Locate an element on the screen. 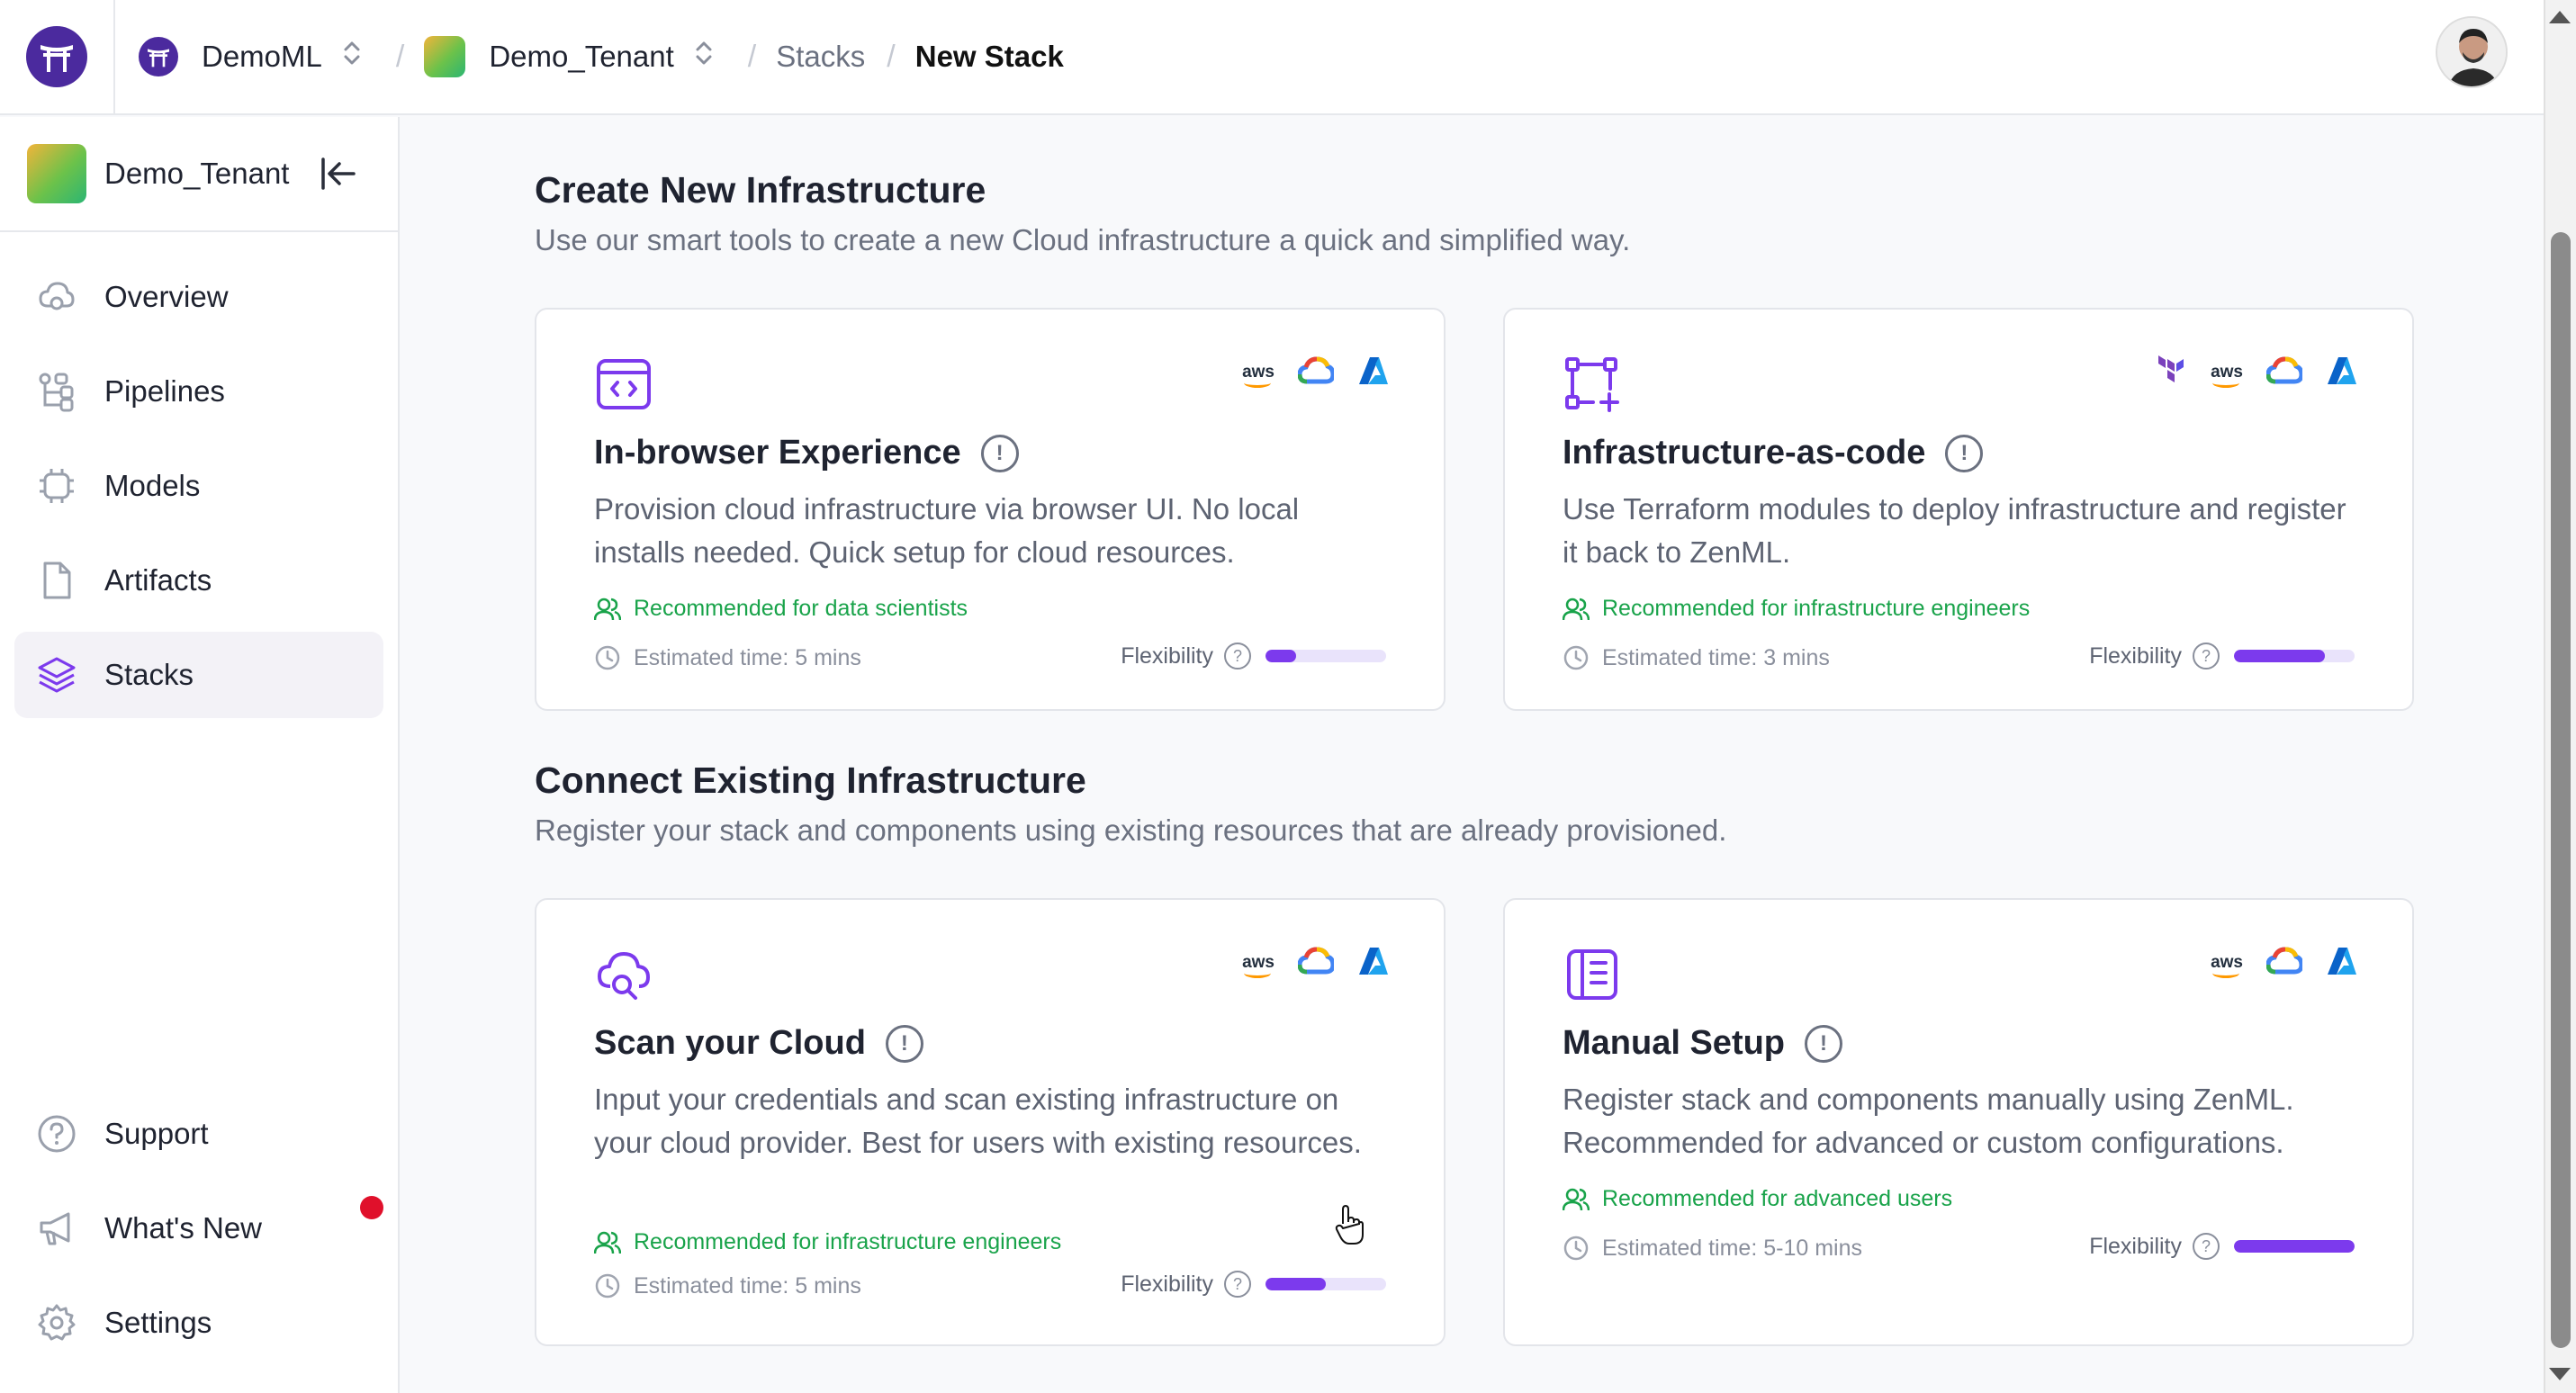 The height and width of the screenshot is (1393, 2576). recommended-label: Recommended for data scientists is located at coordinates (781, 609).